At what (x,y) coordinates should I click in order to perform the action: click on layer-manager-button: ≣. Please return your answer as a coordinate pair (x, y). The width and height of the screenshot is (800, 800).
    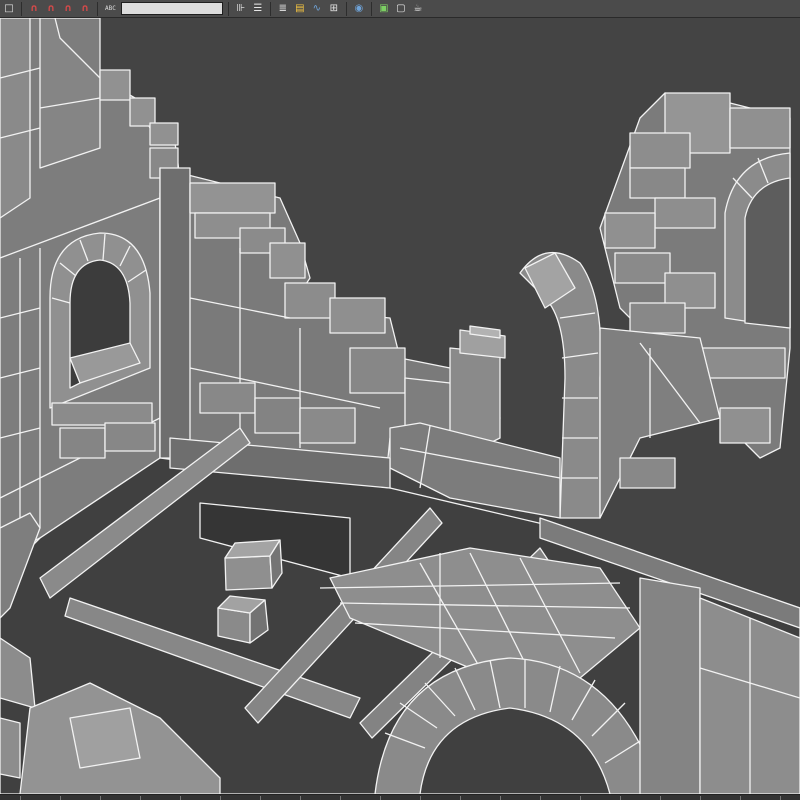
    Looking at the image, I should click on (283, 9).